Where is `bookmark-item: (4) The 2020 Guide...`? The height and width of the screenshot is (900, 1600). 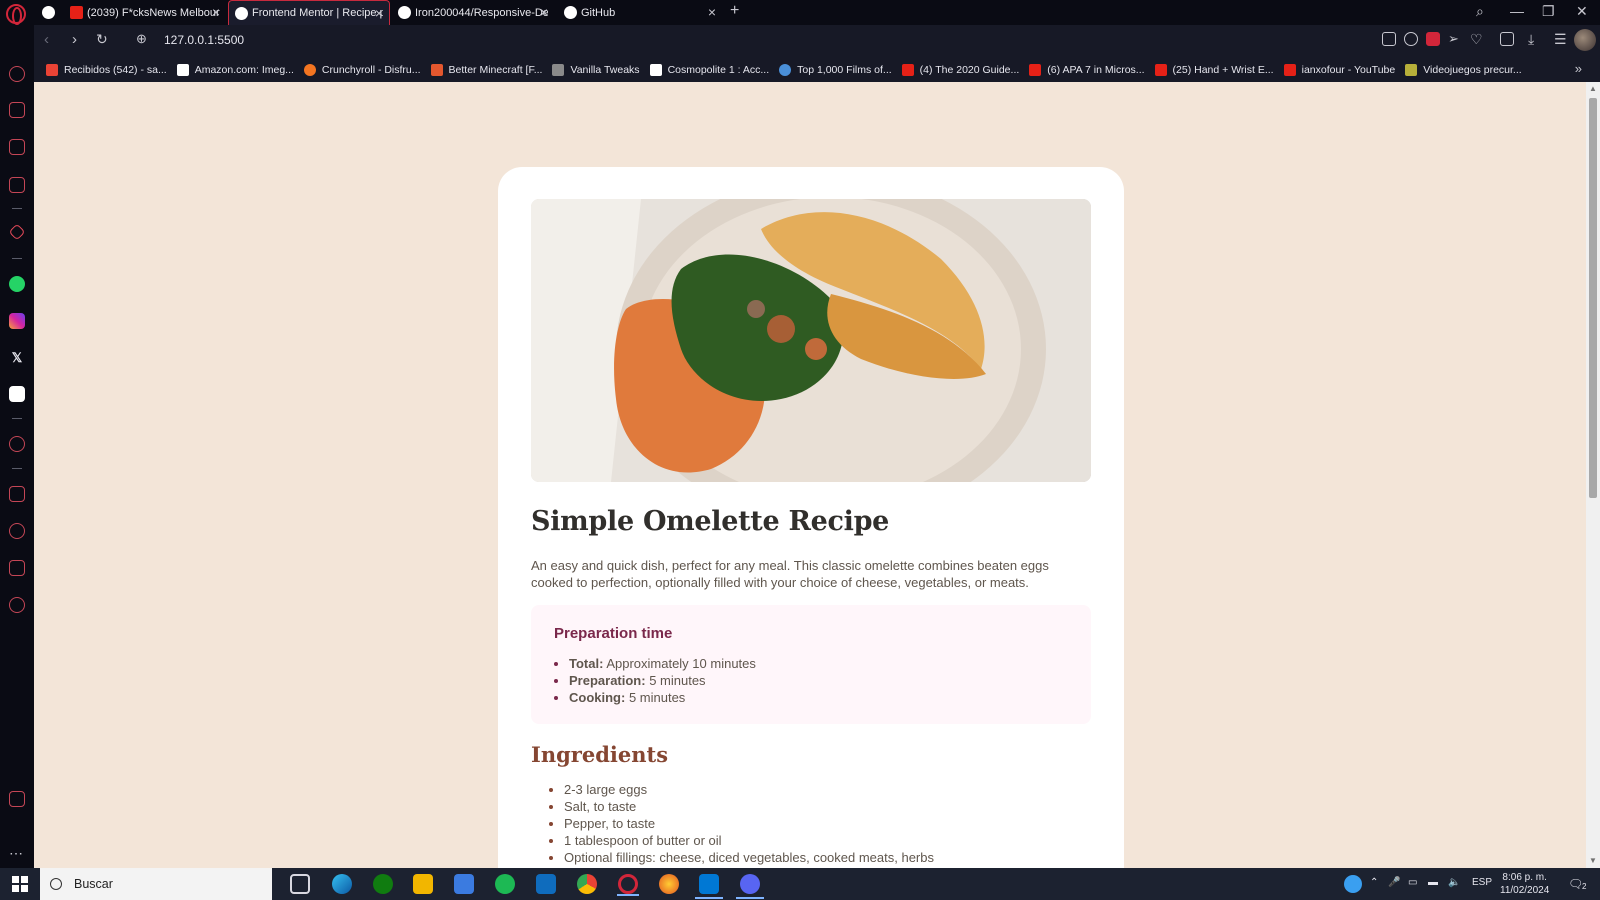
bookmark-item: (4) The 2020 Guide... is located at coordinates (960, 69).